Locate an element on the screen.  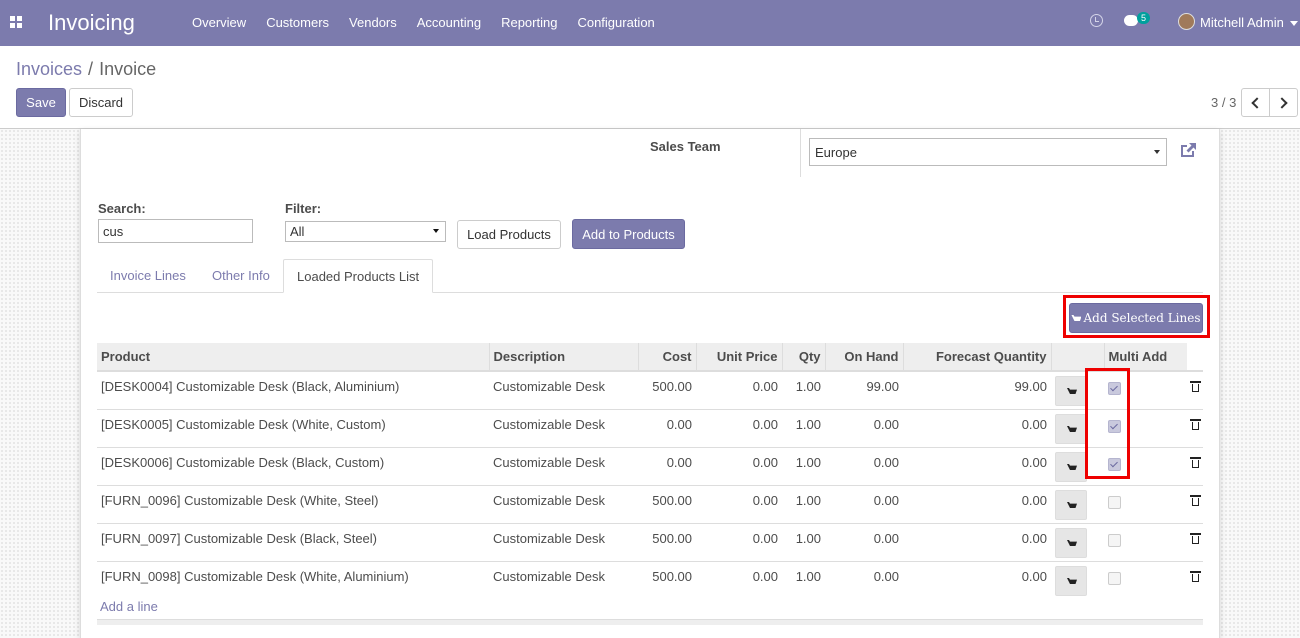
apps-grid-icon is located at coordinates (16, 22).